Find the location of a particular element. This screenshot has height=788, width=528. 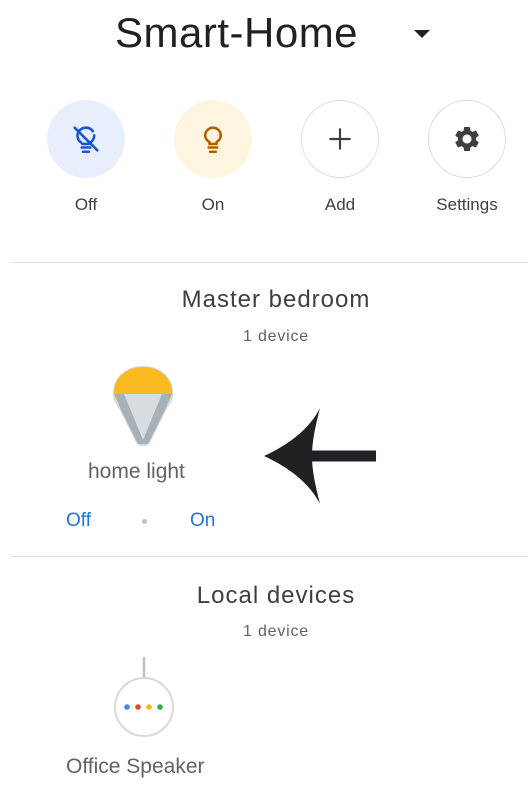

device-name-home-light: home light is located at coordinates (136, 471).